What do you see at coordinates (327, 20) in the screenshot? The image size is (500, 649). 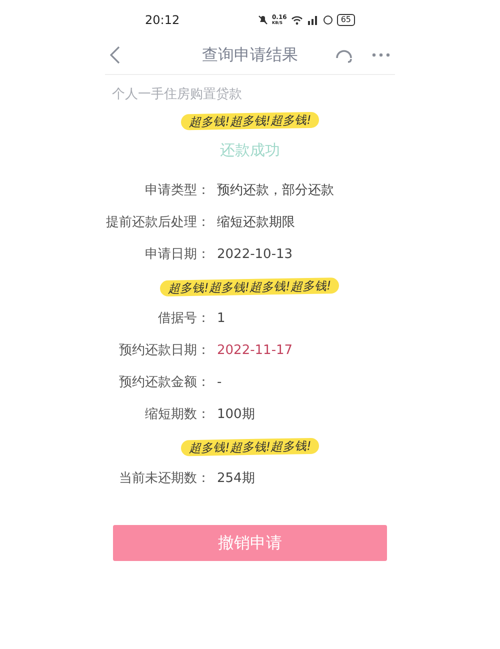 I see `sim-icon` at bounding box center [327, 20].